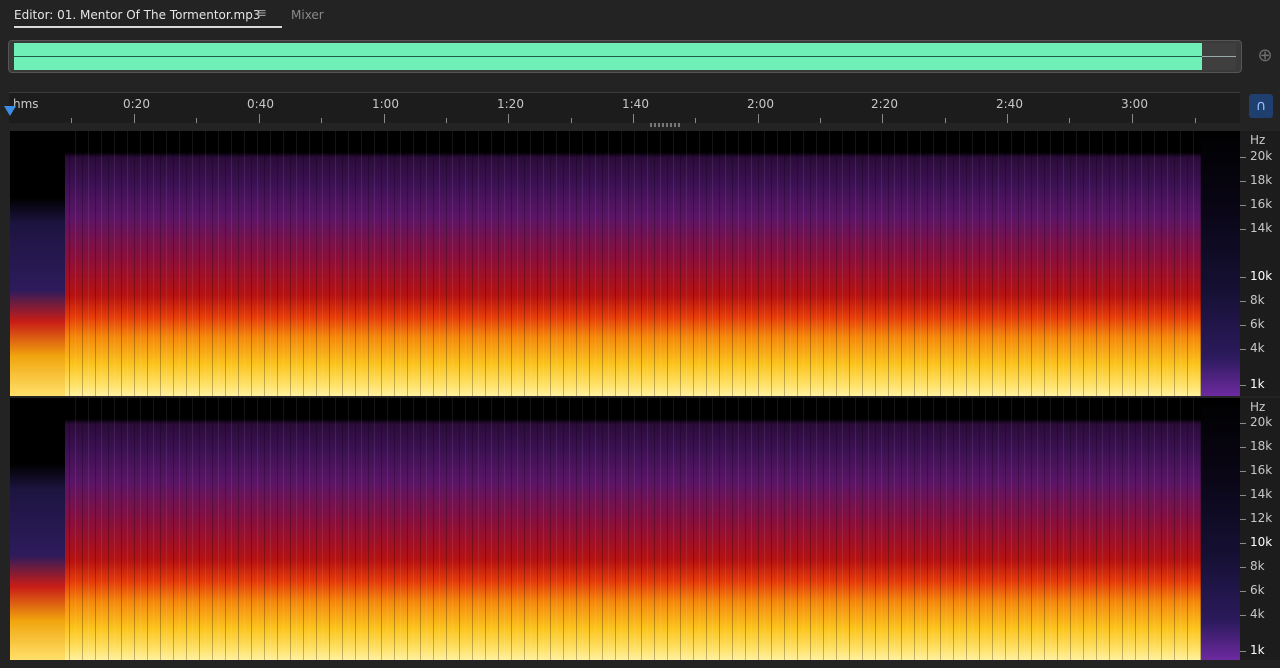 The height and width of the screenshot is (668, 1280). Describe the element at coordinates (37, 263) in the screenshot. I see `spectrogram-top-intro` at that location.